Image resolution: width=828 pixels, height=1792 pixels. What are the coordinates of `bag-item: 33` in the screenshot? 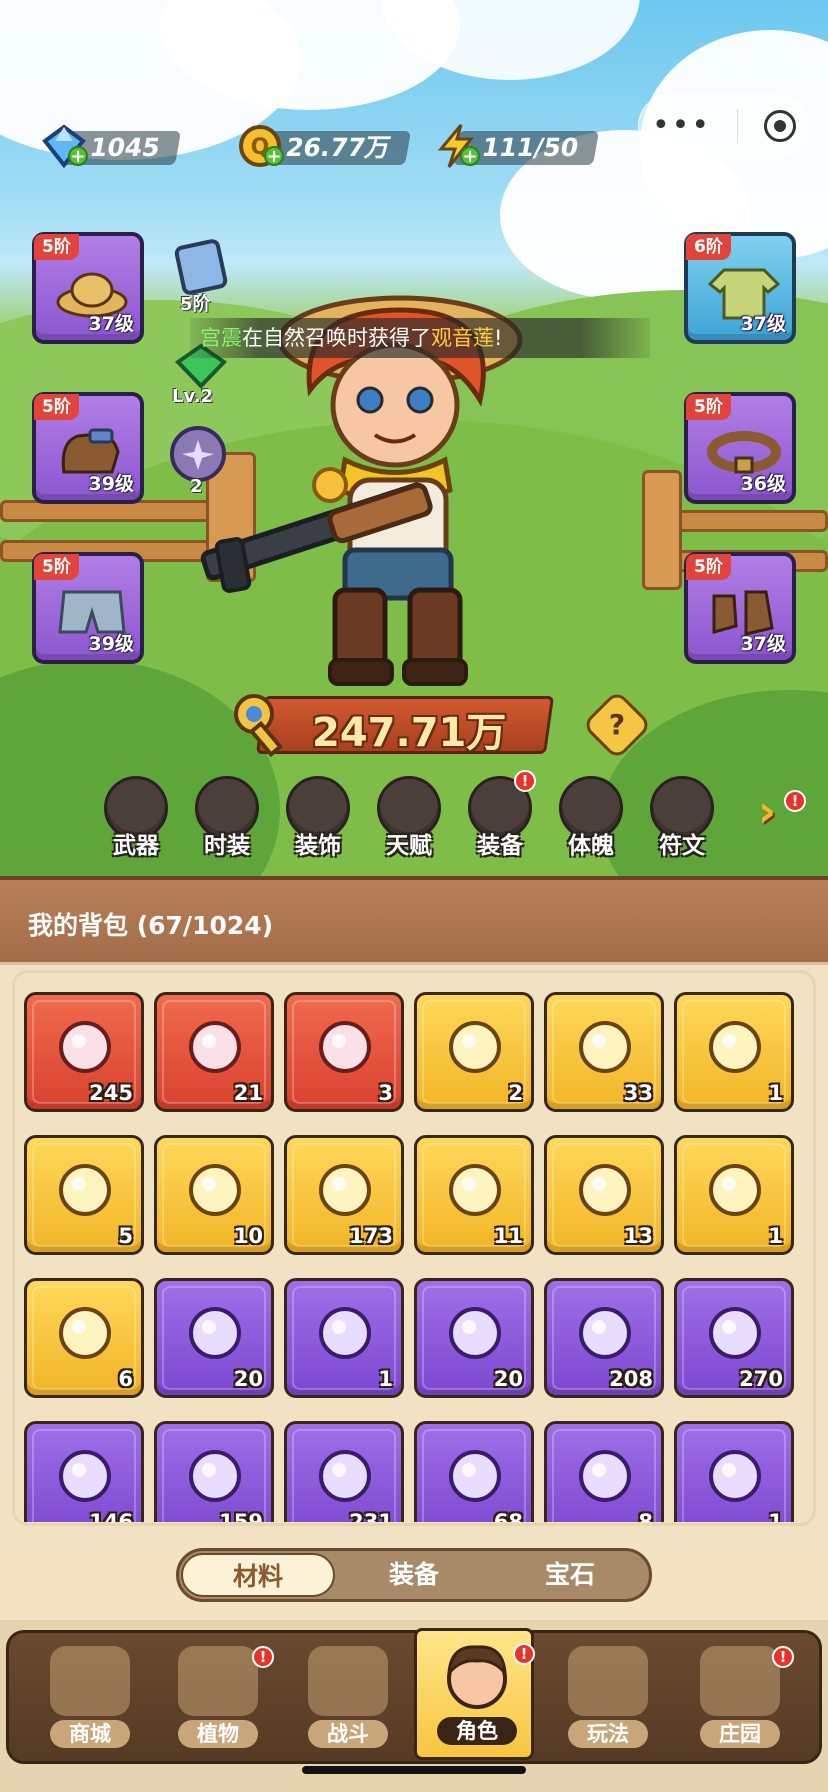 It's located at (604, 1052).